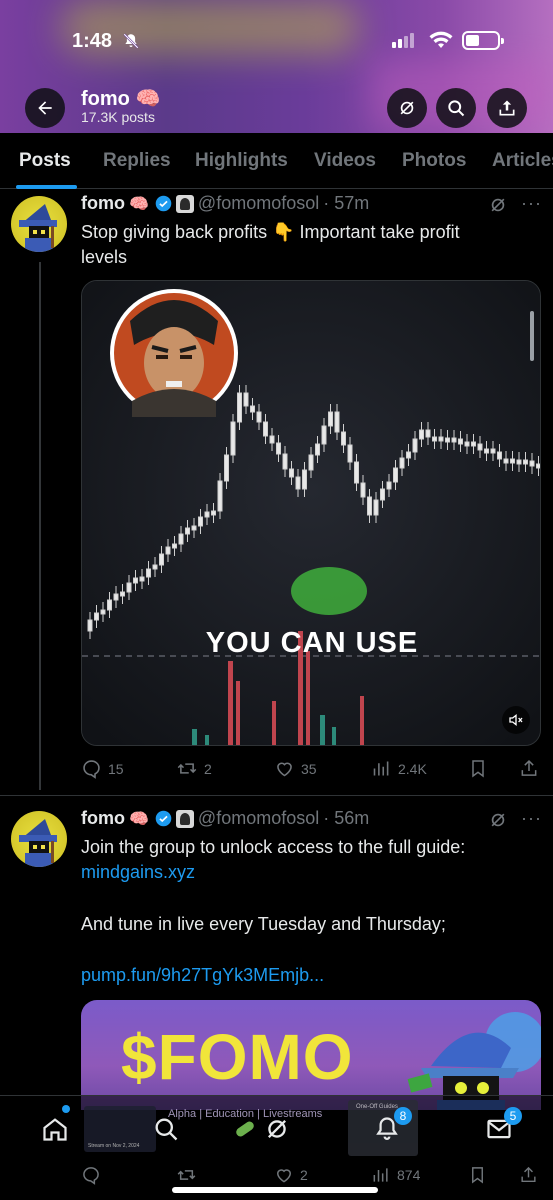  Describe the element at coordinates (105, 99) in the screenshot. I see `profile-name-text: fomo` at that location.